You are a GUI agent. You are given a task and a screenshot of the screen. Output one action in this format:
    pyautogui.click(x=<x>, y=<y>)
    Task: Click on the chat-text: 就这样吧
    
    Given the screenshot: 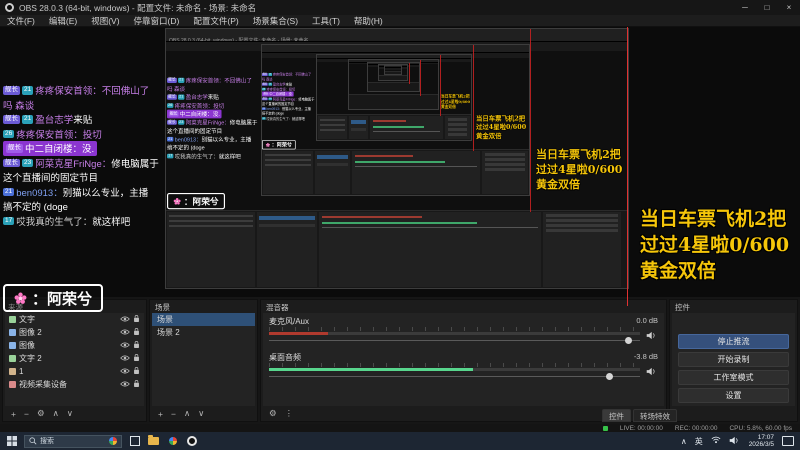 What is the action you would take?
    pyautogui.click(x=229, y=157)
    